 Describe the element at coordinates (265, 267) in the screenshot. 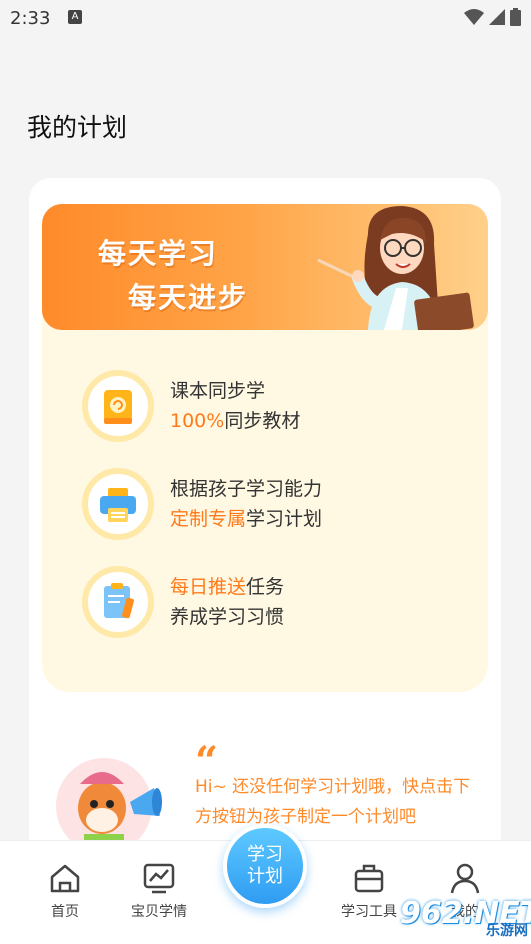

I see `promo-banner: 每天学习 每天进步` at that location.